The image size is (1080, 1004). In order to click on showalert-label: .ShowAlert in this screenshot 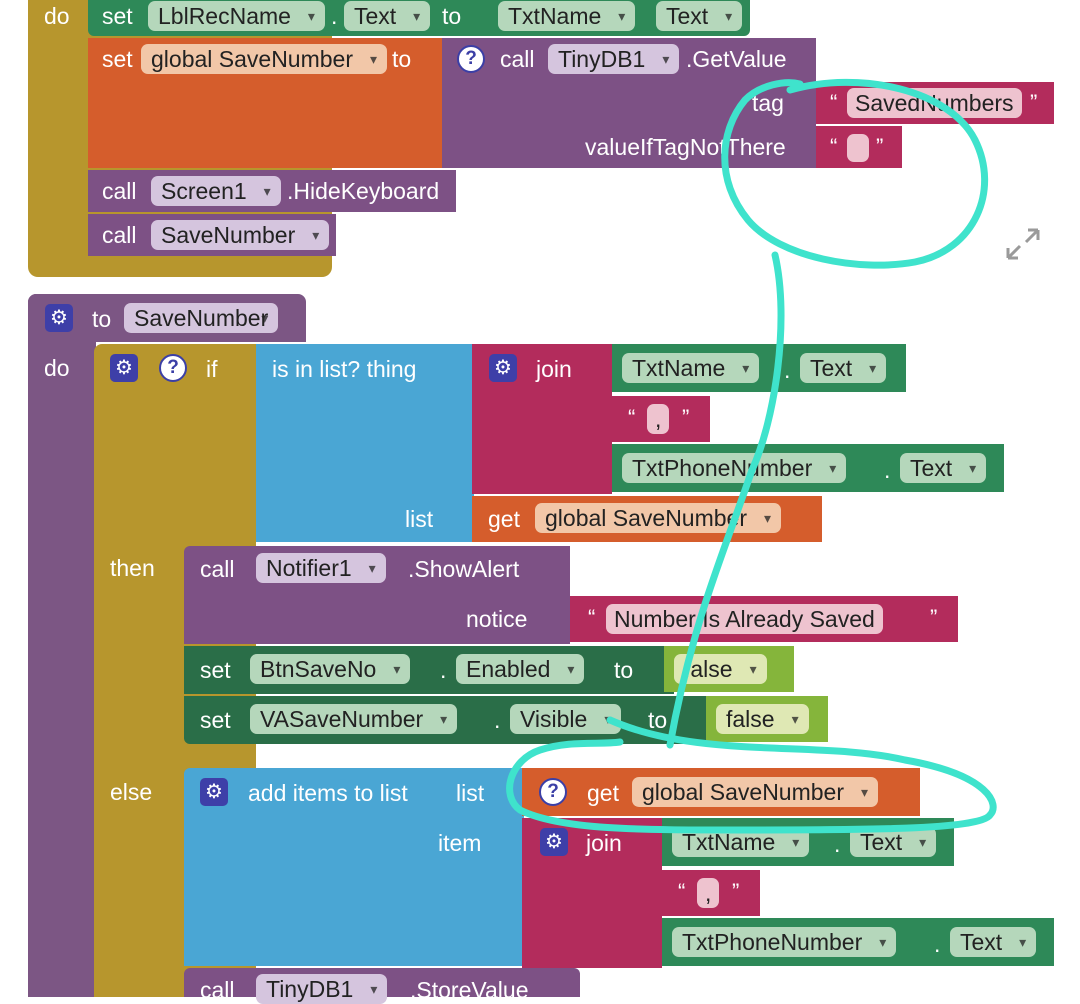, I will do `click(464, 569)`.